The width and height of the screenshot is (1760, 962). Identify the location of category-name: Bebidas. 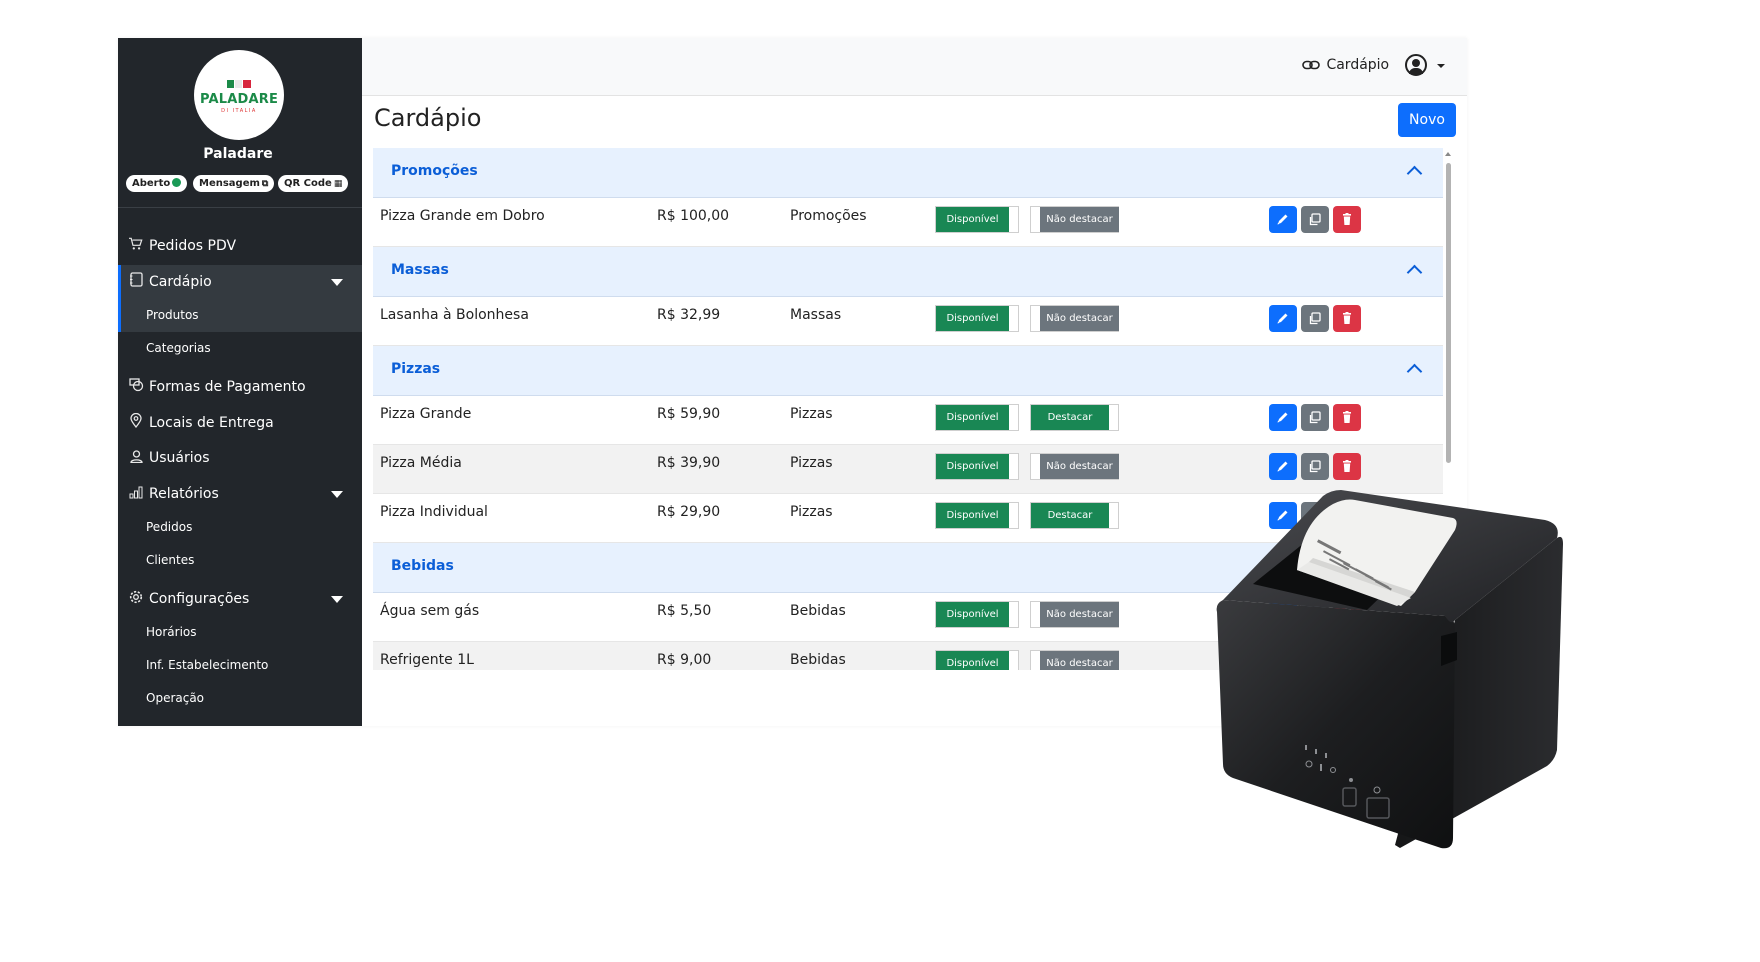
(422, 566).